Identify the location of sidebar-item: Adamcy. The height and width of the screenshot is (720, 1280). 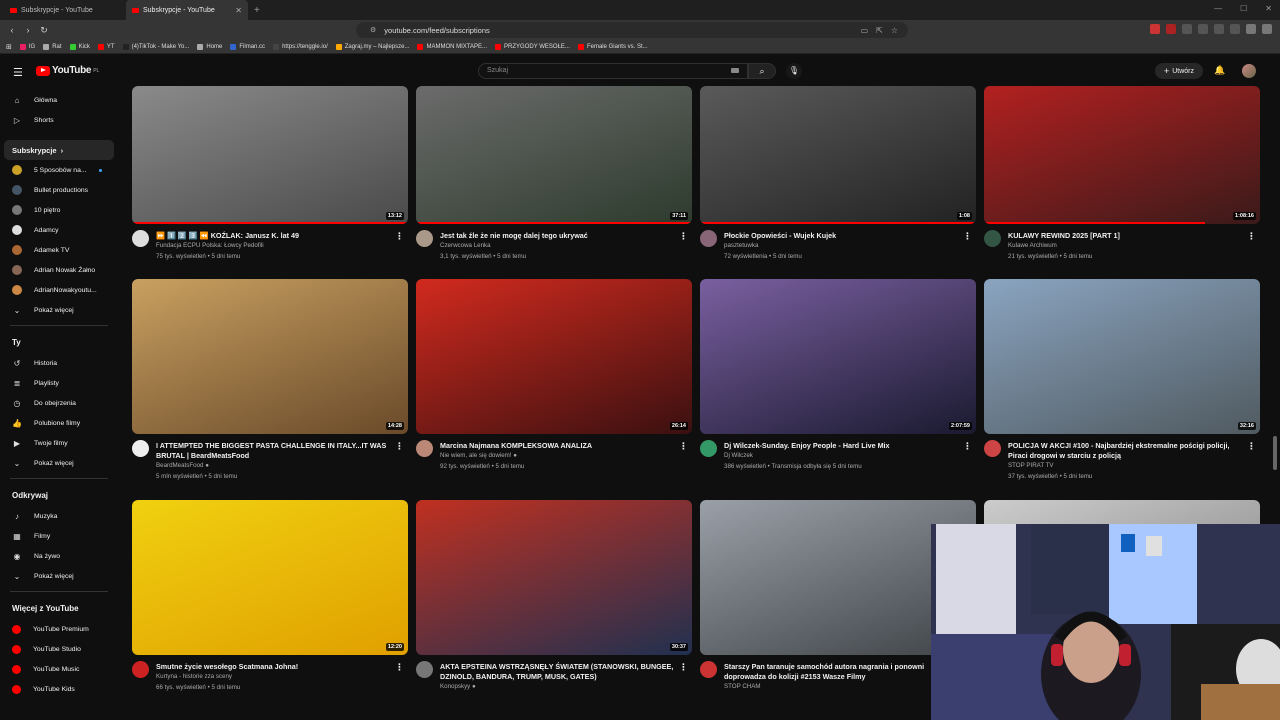
(59, 230).